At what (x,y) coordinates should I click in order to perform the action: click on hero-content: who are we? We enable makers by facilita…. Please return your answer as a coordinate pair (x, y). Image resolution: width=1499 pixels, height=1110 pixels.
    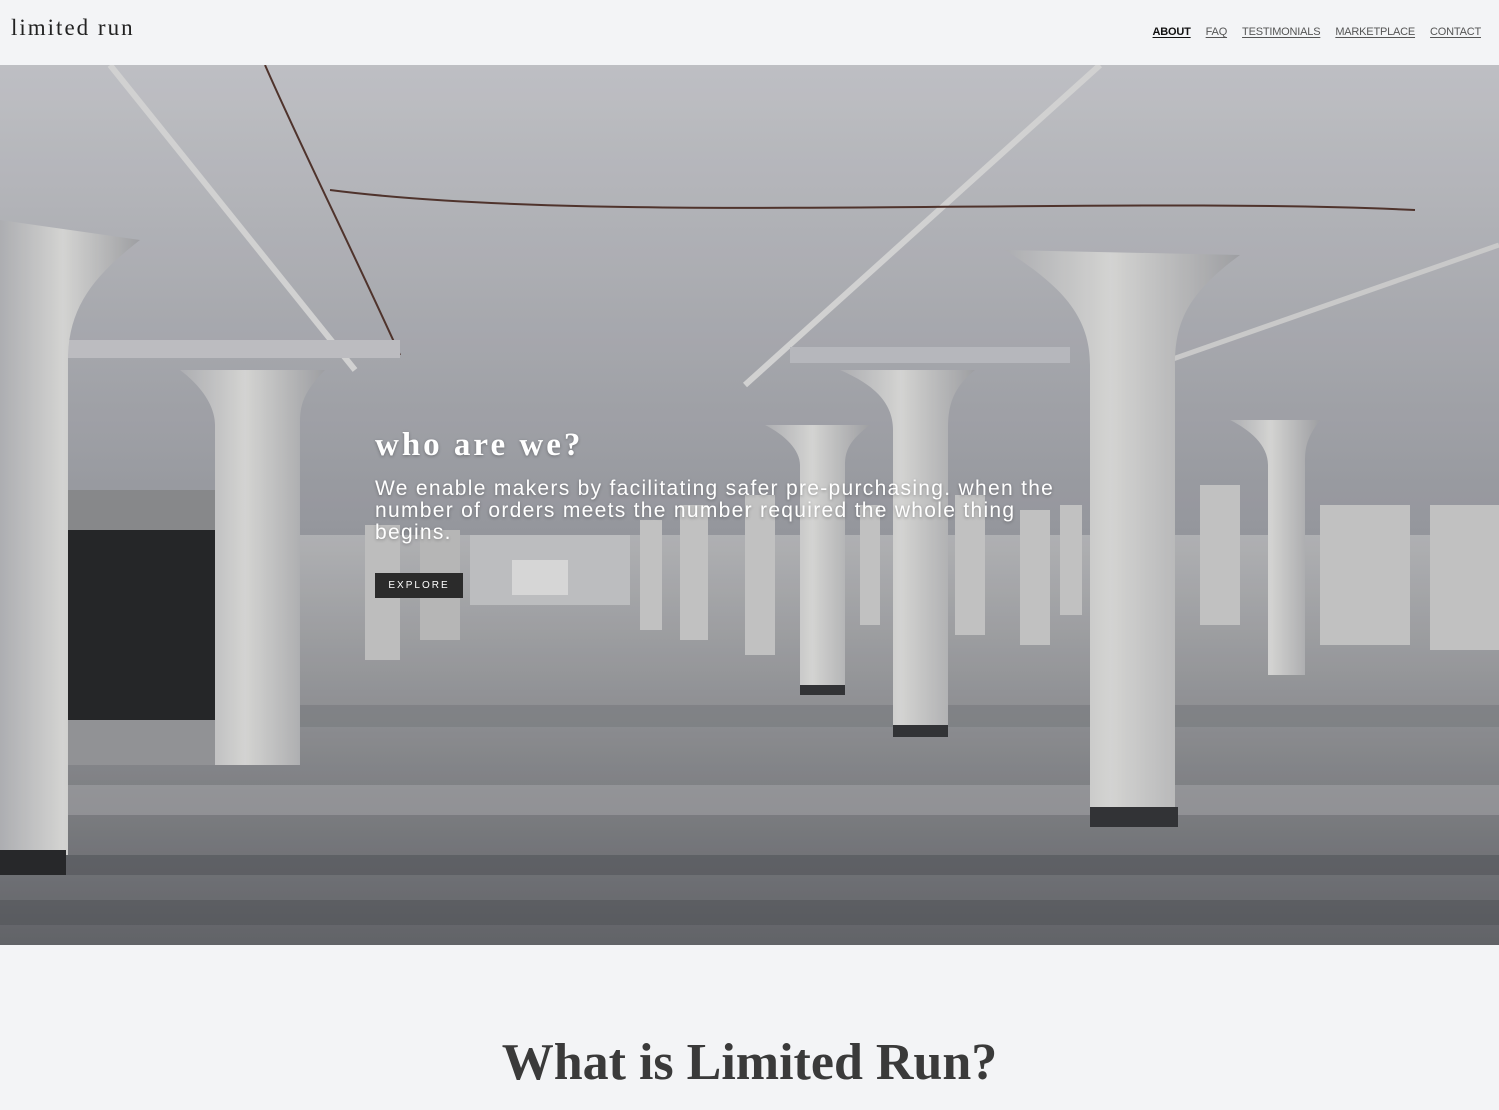
    Looking at the image, I should click on (730, 512).